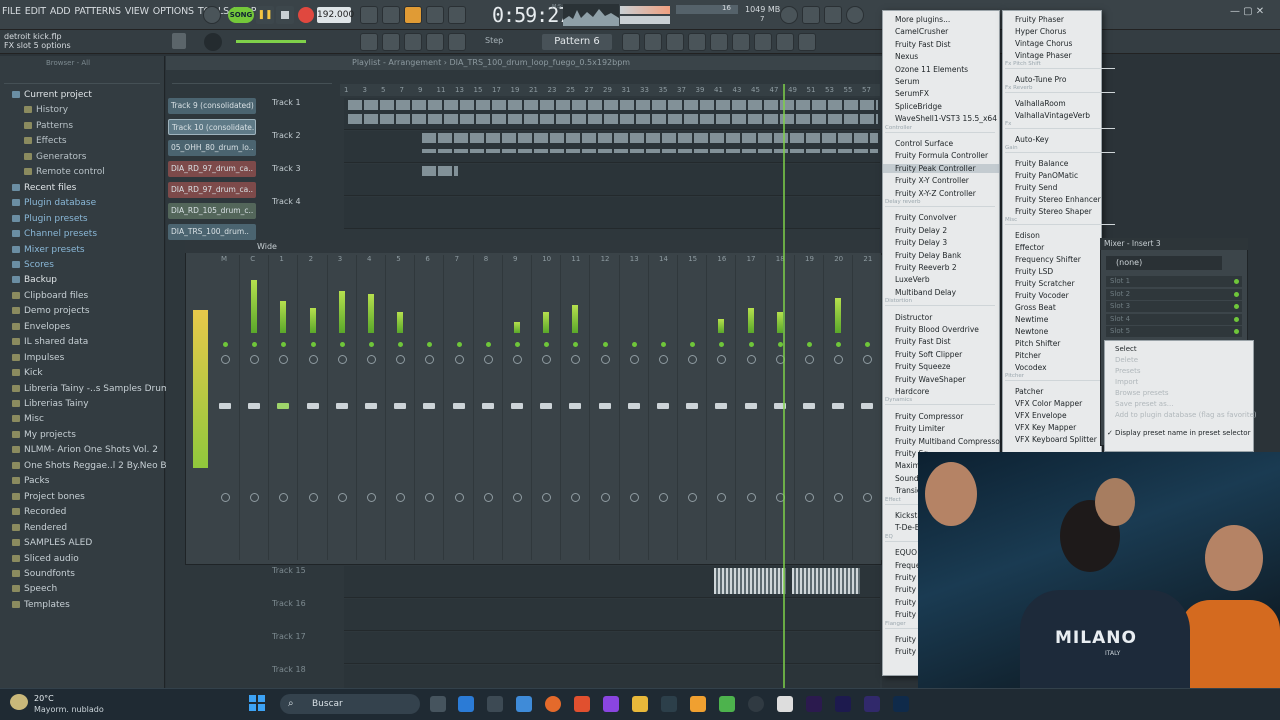 Image resolution: width=1280 pixels, height=720 pixels. I want to click on plugin-menu-item: Nexus, so click(906, 56).